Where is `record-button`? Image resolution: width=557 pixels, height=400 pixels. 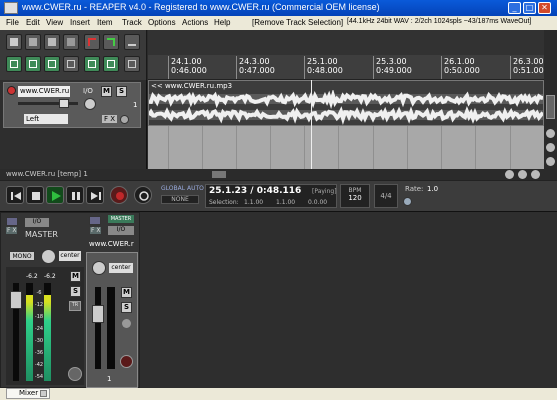 record-button is located at coordinates (119, 195).